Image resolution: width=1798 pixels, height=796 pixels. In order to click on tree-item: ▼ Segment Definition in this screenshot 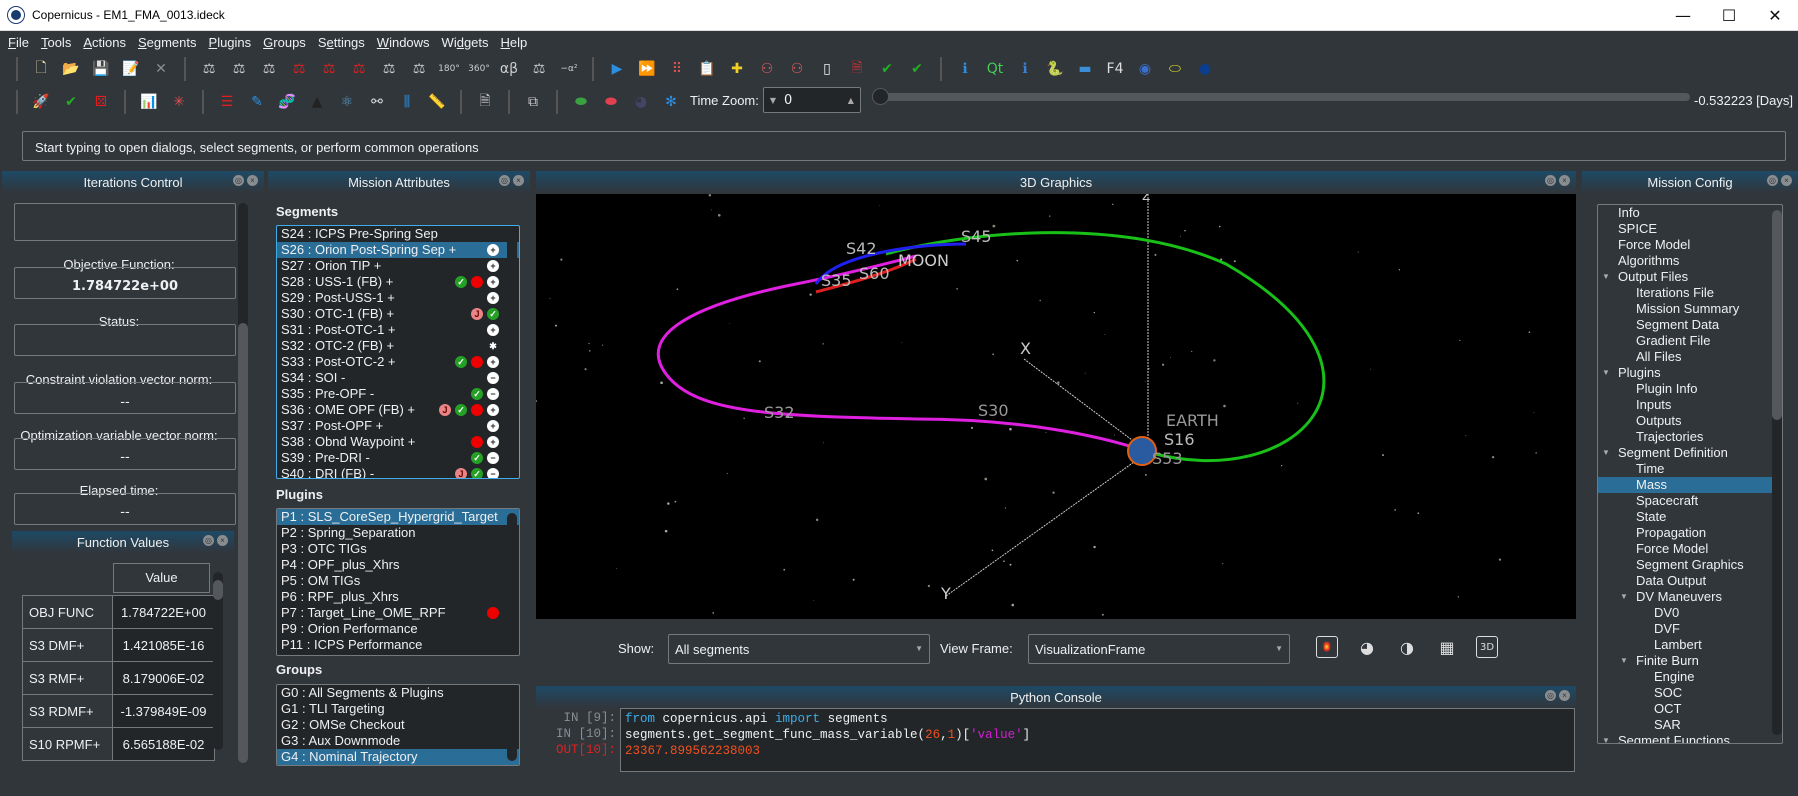, I will do `click(1690, 453)`.